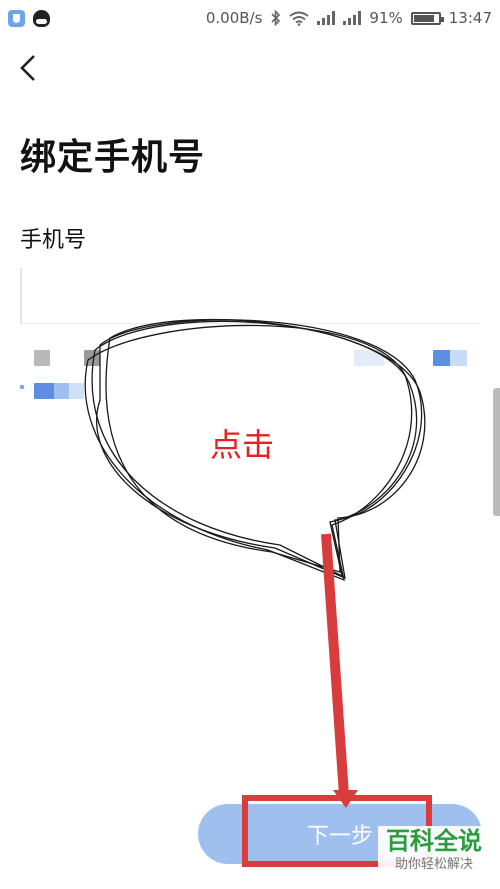 The height and width of the screenshot is (889, 500). I want to click on annotation-arrow, so click(339, 670).